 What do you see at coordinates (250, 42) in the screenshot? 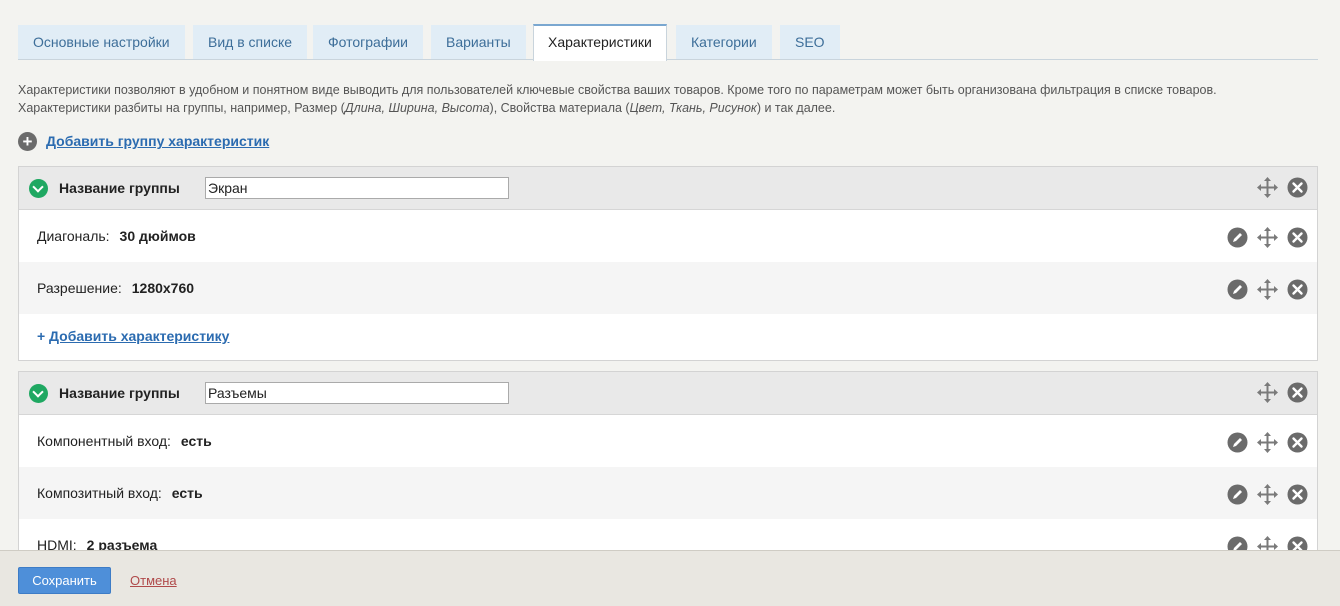
I see `tab-list-view: Вид в списке` at bounding box center [250, 42].